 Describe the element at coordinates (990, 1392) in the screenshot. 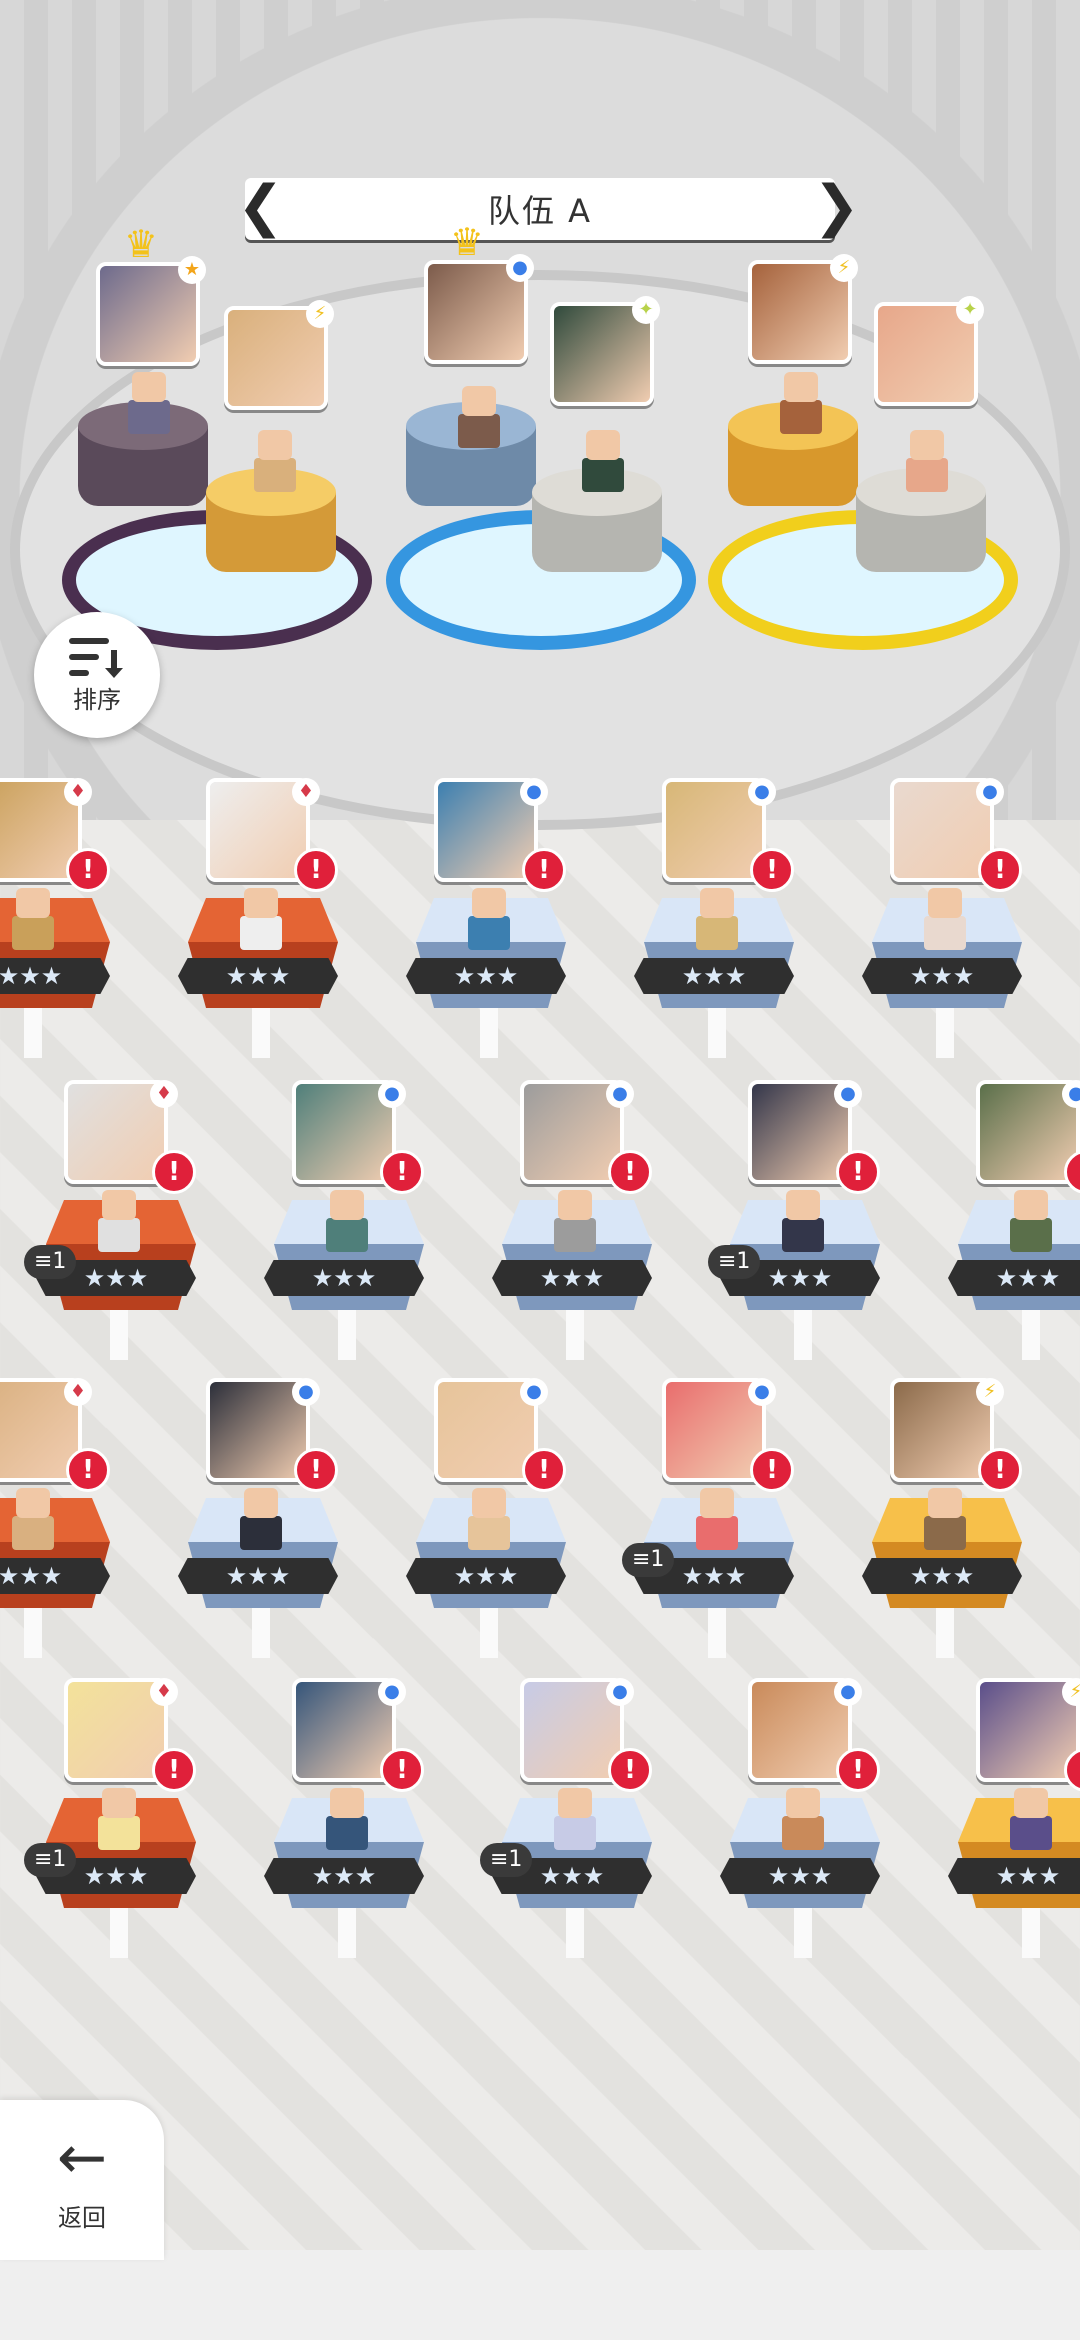

I see `bolt-icon: ⚡` at that location.